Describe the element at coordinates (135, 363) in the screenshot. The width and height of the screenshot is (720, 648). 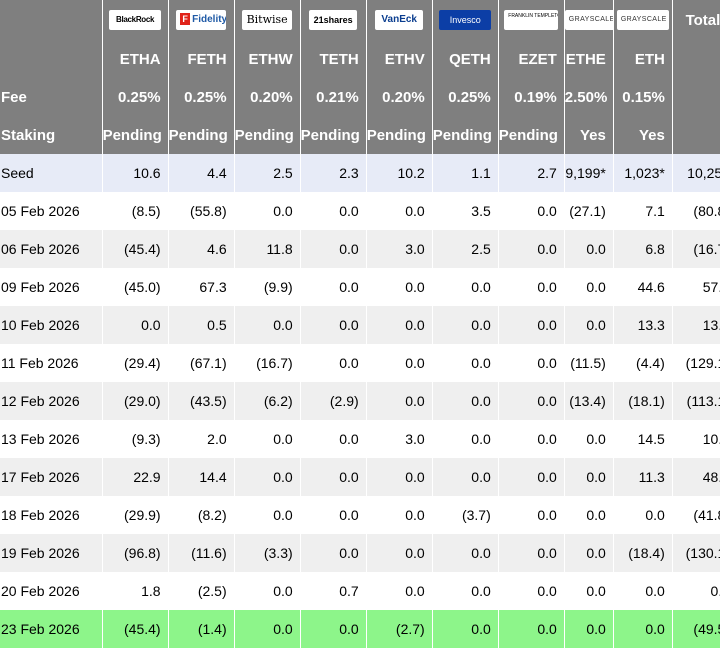
I see `flow-cell: (29.4)` at that location.